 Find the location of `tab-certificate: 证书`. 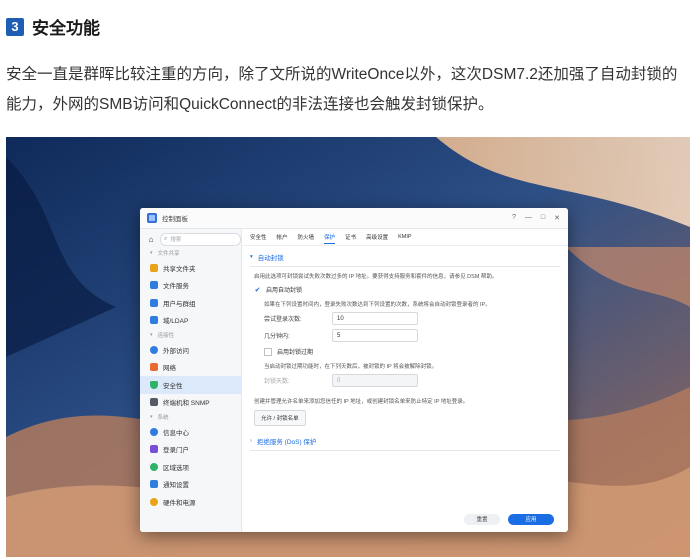

tab-certificate: 证书 is located at coordinates (350, 237).